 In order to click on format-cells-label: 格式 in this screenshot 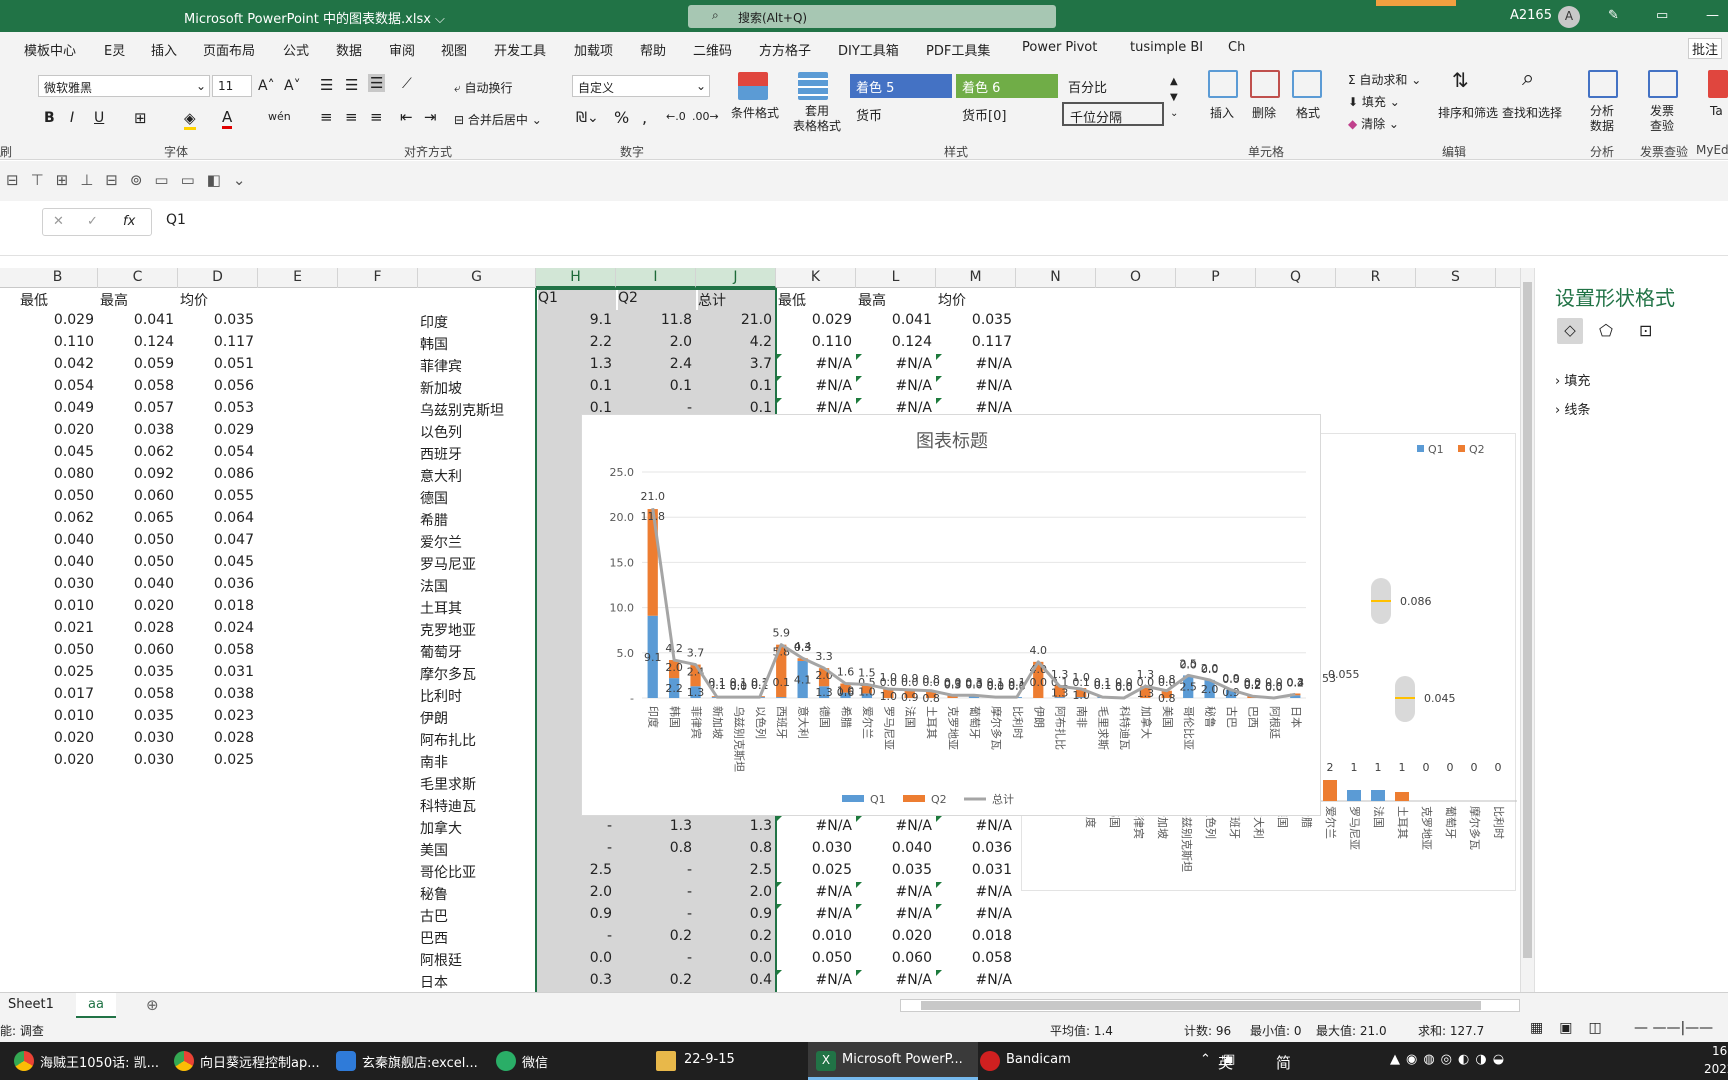, I will do `click(1308, 112)`.